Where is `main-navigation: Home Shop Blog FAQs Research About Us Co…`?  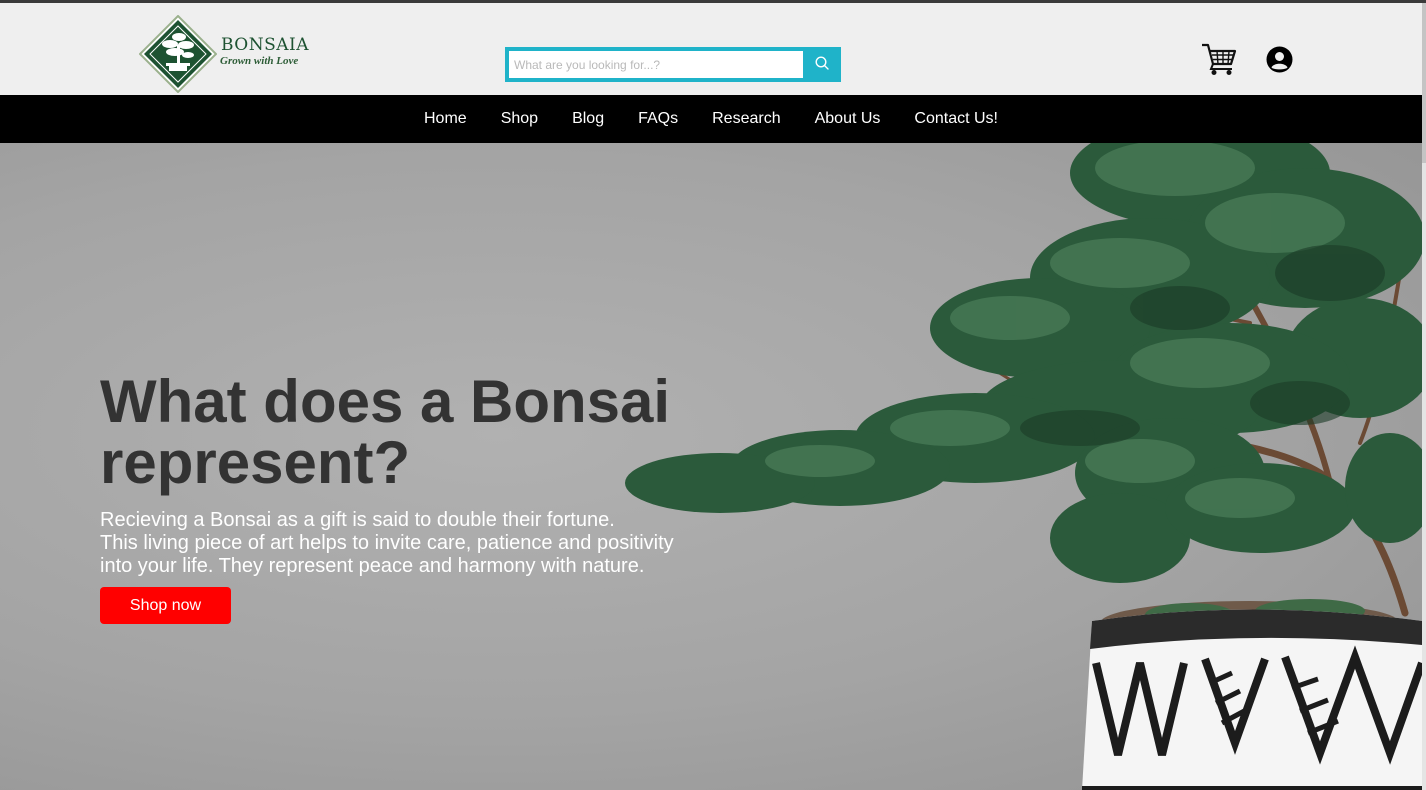
main-navigation: Home Shop Blog FAQs Research About Us Co… is located at coordinates (711, 119).